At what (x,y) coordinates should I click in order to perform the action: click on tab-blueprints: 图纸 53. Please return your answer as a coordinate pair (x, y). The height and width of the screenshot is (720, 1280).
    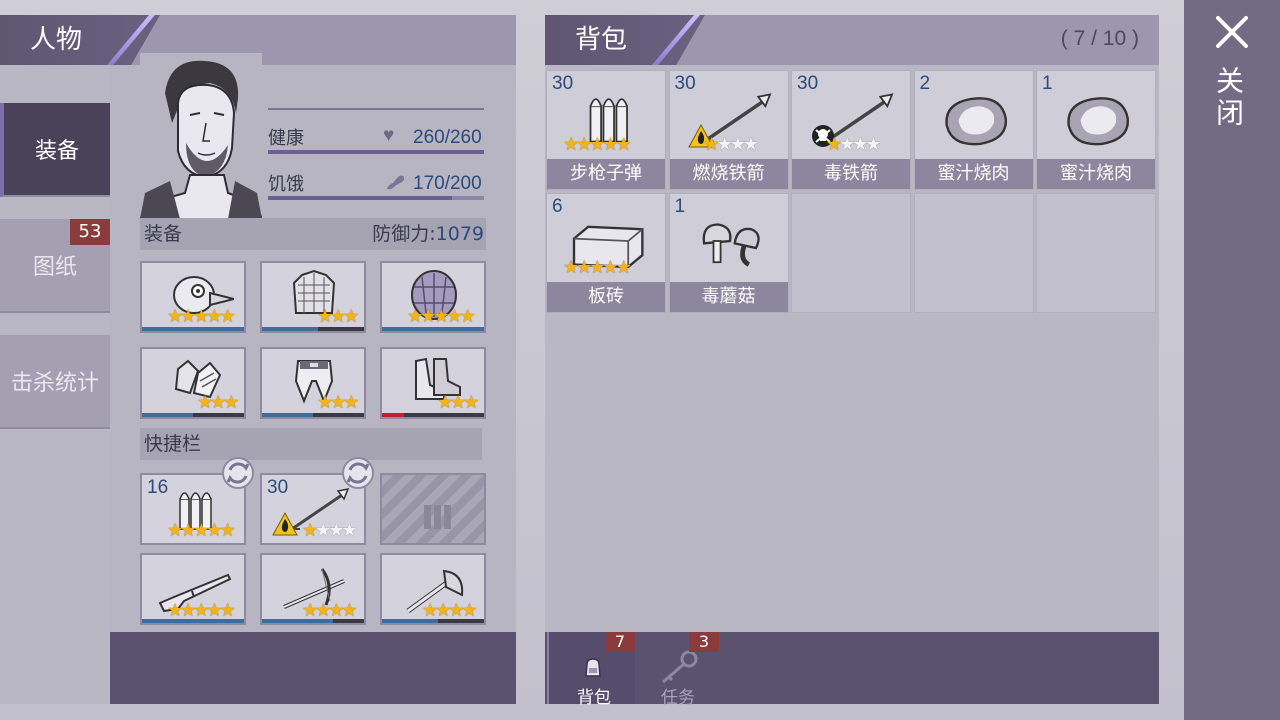
    Looking at the image, I should click on (55, 266).